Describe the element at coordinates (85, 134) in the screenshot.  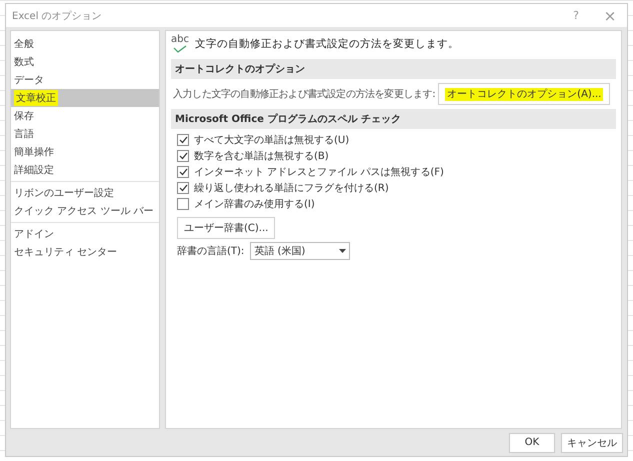
I see `sidebar-item: 言語` at that location.